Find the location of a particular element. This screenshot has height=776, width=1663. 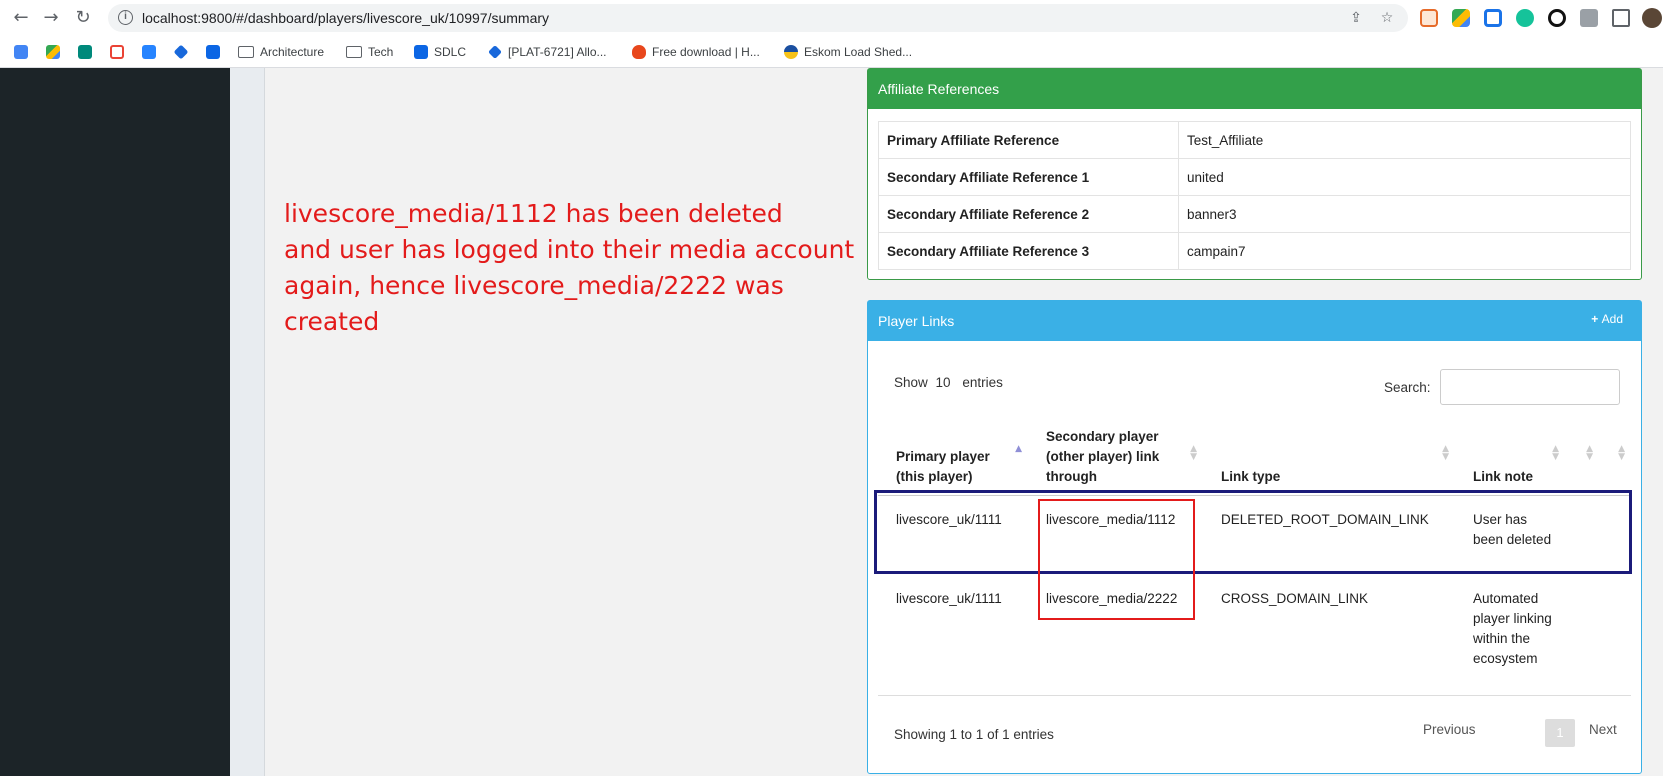

entries-length-control: Show 10 entries is located at coordinates (948, 382).